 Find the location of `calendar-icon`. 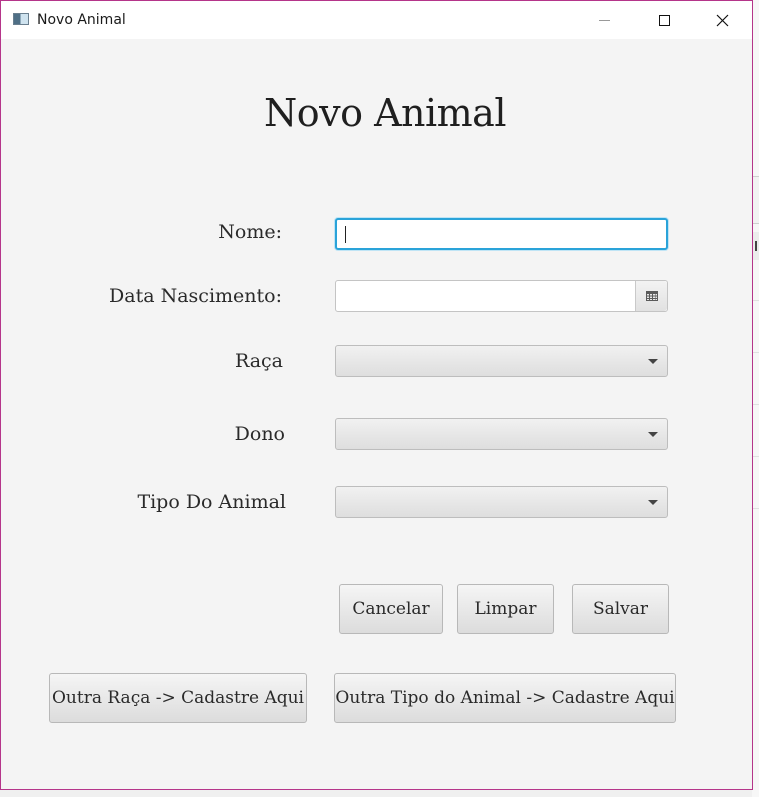

calendar-icon is located at coordinates (651, 296).